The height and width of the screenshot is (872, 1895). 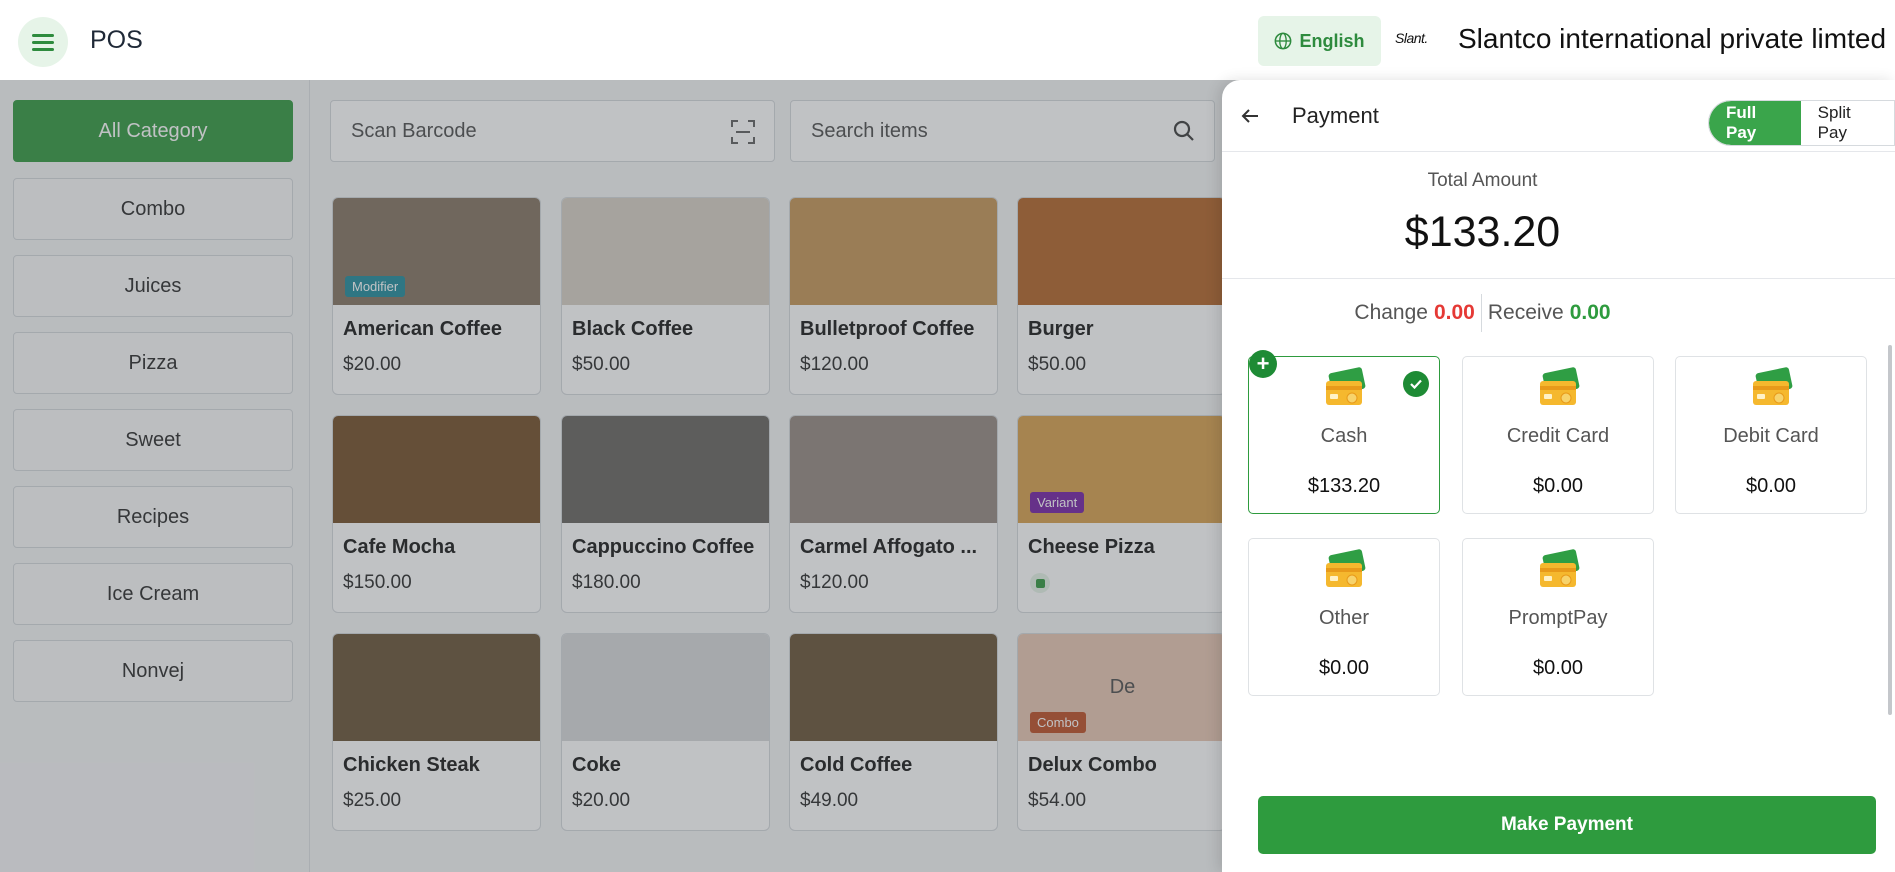 I want to click on payment-title: Payment, so click(x=1335, y=115).